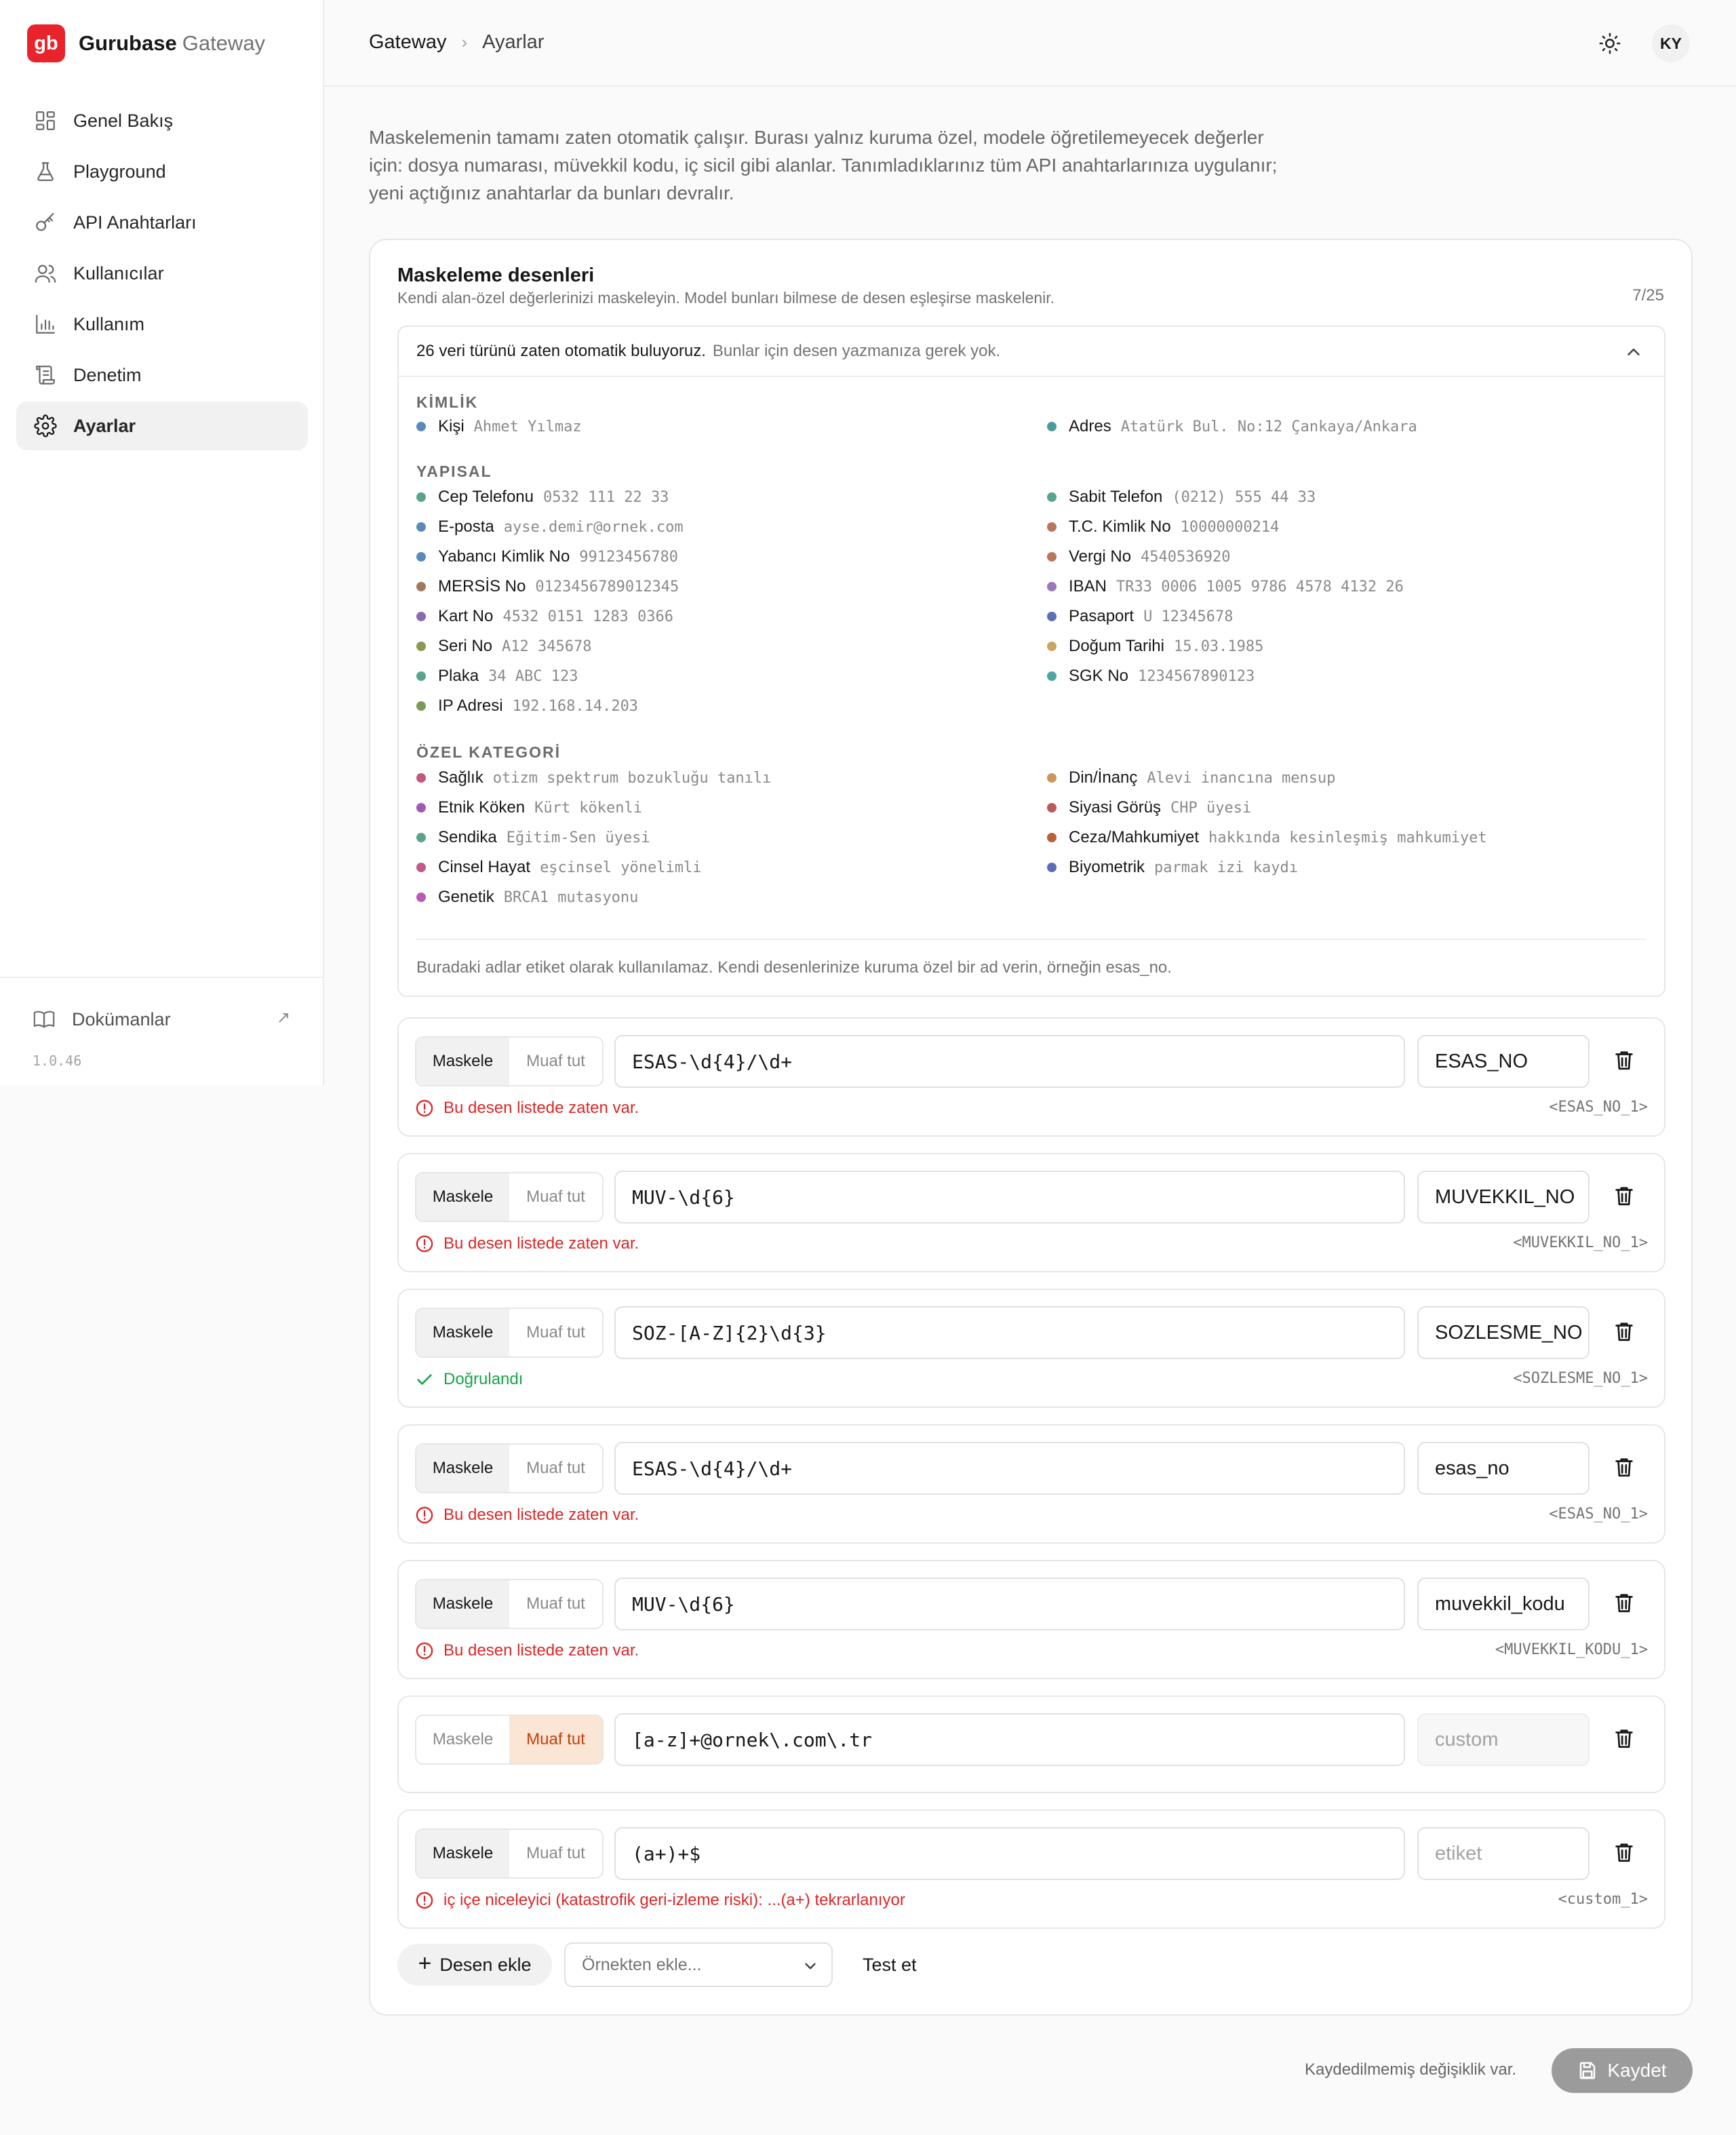  Describe the element at coordinates (162, 425) in the screenshot. I see `sidebar-item-gear: Ayarlar` at that location.